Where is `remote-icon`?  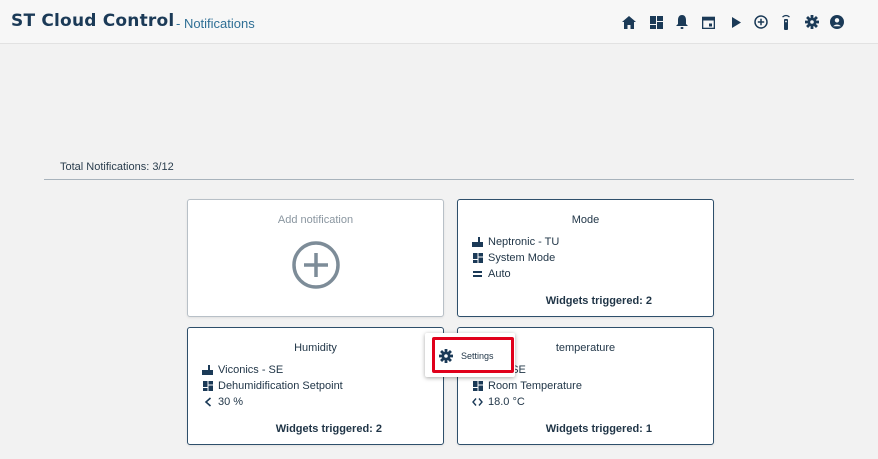
remote-icon is located at coordinates (786, 22).